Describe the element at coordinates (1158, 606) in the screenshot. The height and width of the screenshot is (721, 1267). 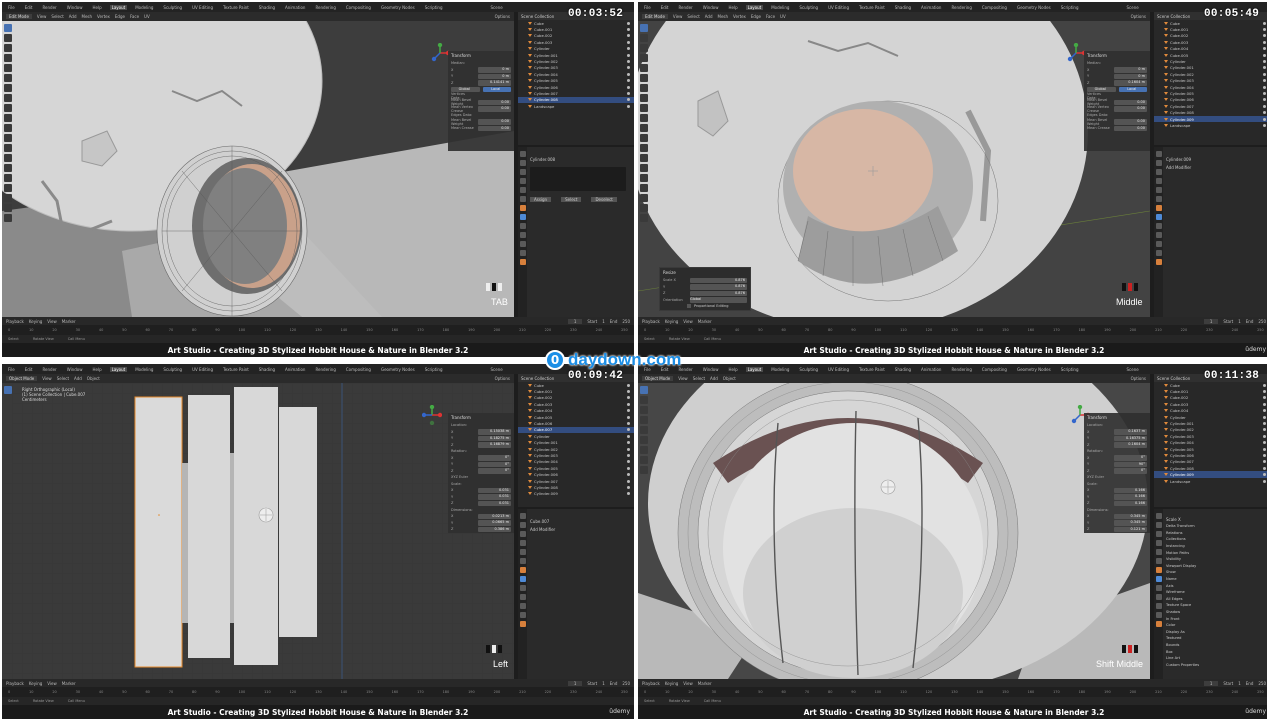
I see `constraints-tab-icon` at that location.